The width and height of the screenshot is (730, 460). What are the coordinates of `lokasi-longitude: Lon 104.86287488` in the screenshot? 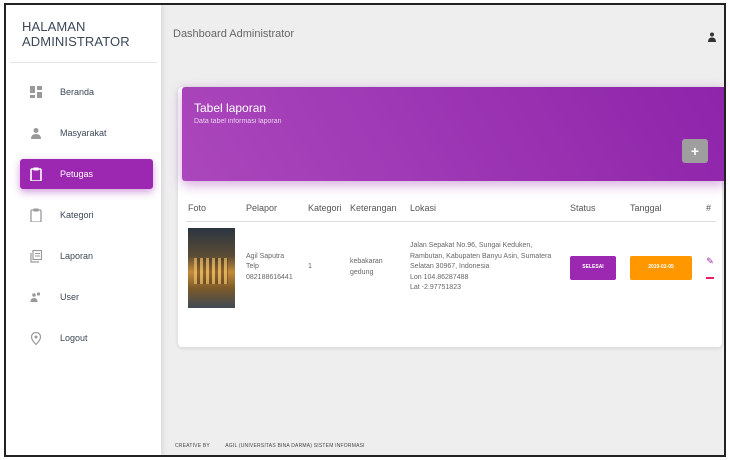 It's located at (439, 277).